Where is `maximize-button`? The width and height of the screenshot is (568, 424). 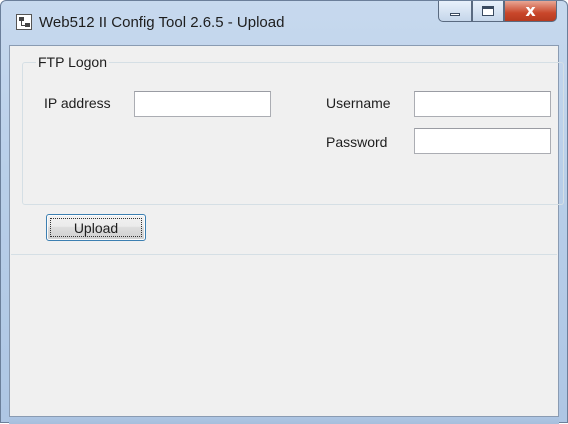 maximize-button is located at coordinates (488, 11).